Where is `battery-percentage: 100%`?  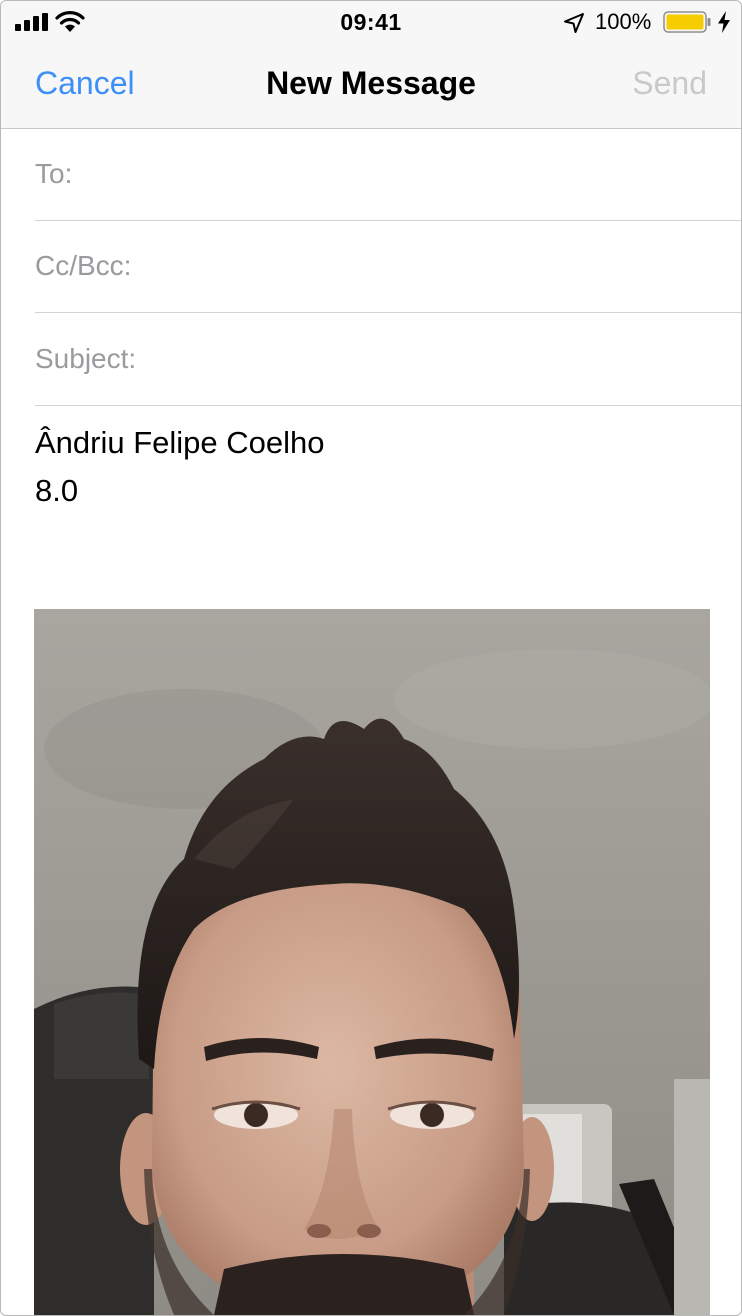
battery-percentage: 100% is located at coordinates (623, 21).